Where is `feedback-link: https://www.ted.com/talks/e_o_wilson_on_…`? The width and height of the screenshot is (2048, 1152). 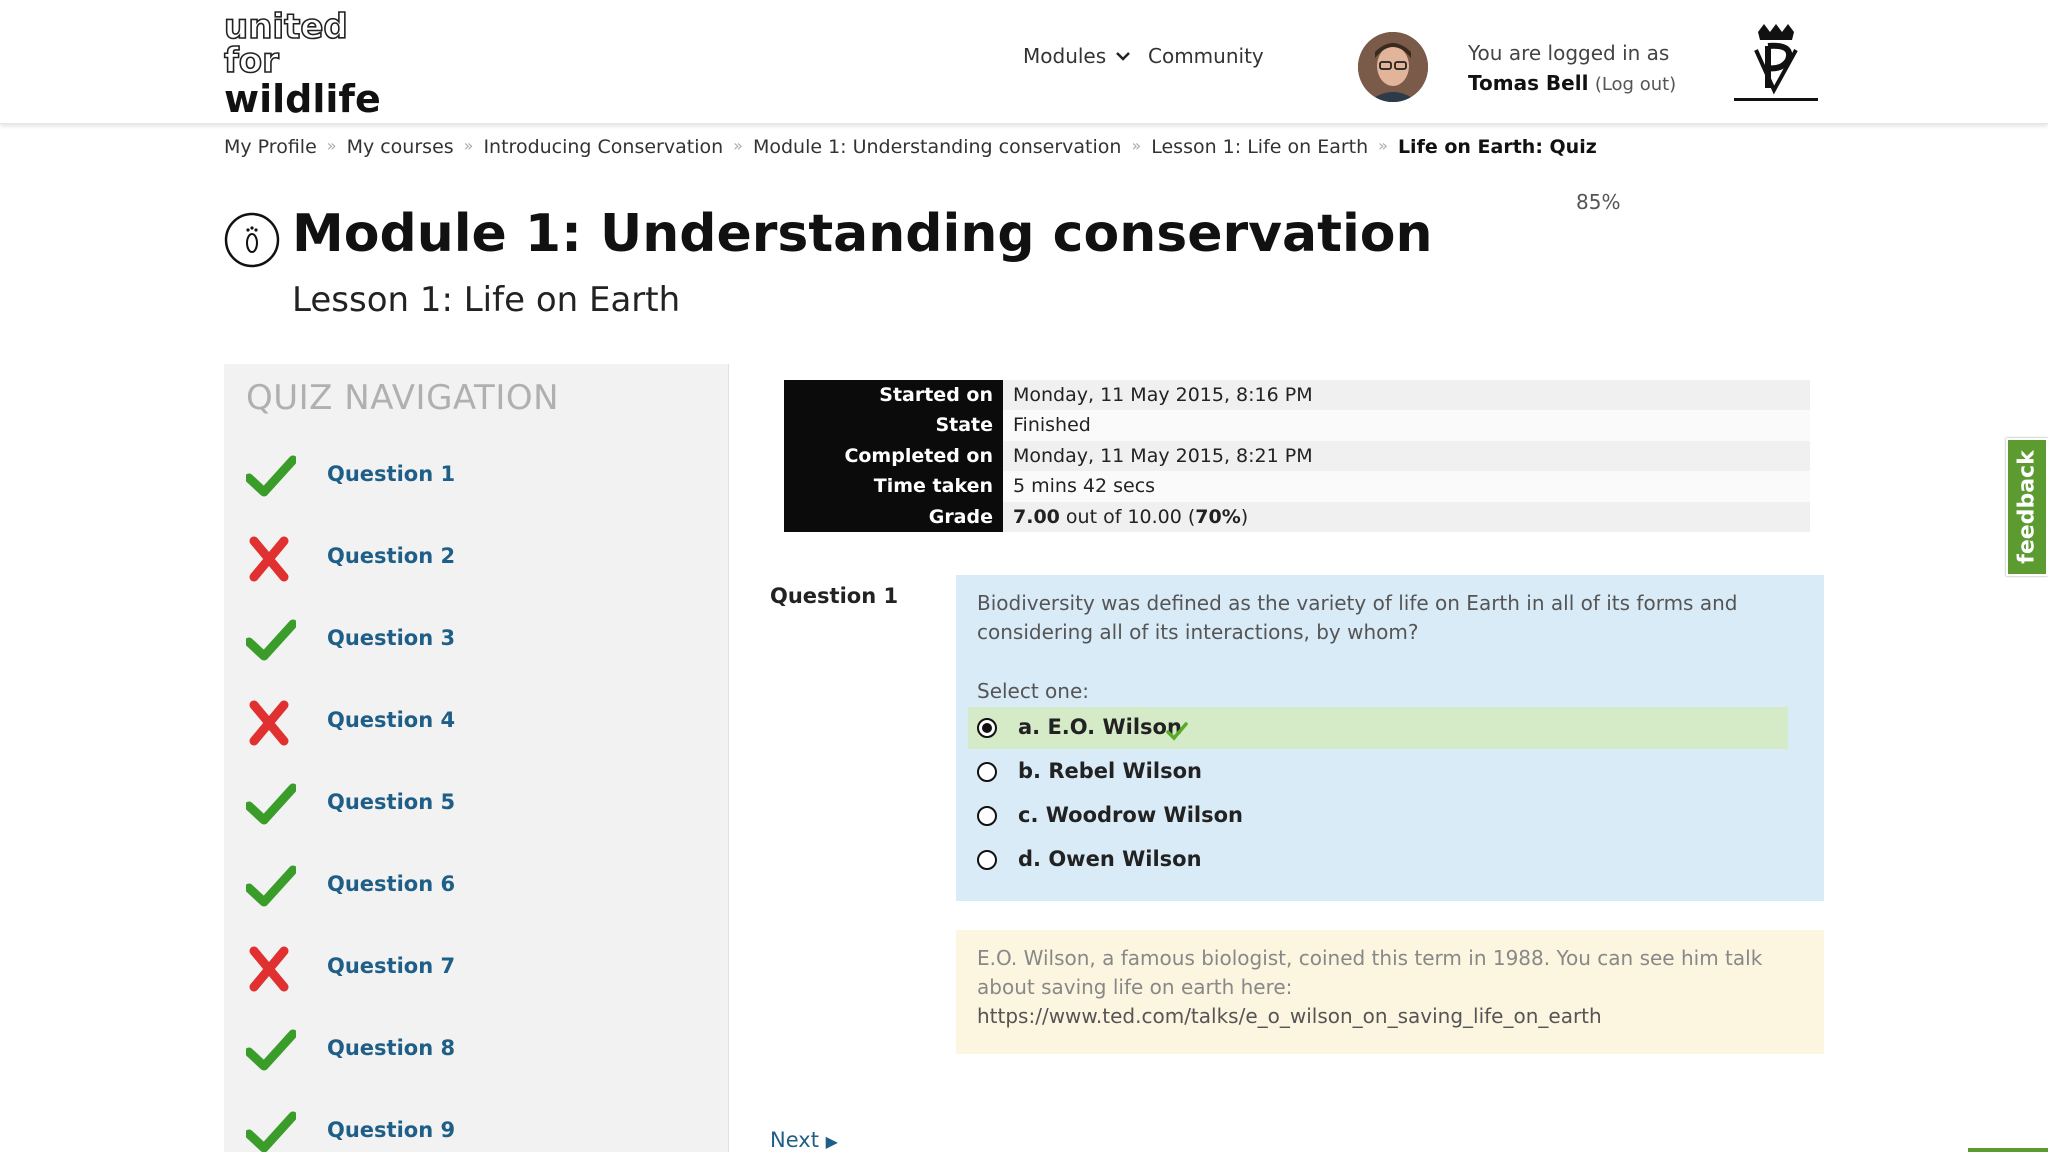 feedback-link: https://www.ted.com/talks/e_o_wilson_on_… is located at coordinates (1289, 1016).